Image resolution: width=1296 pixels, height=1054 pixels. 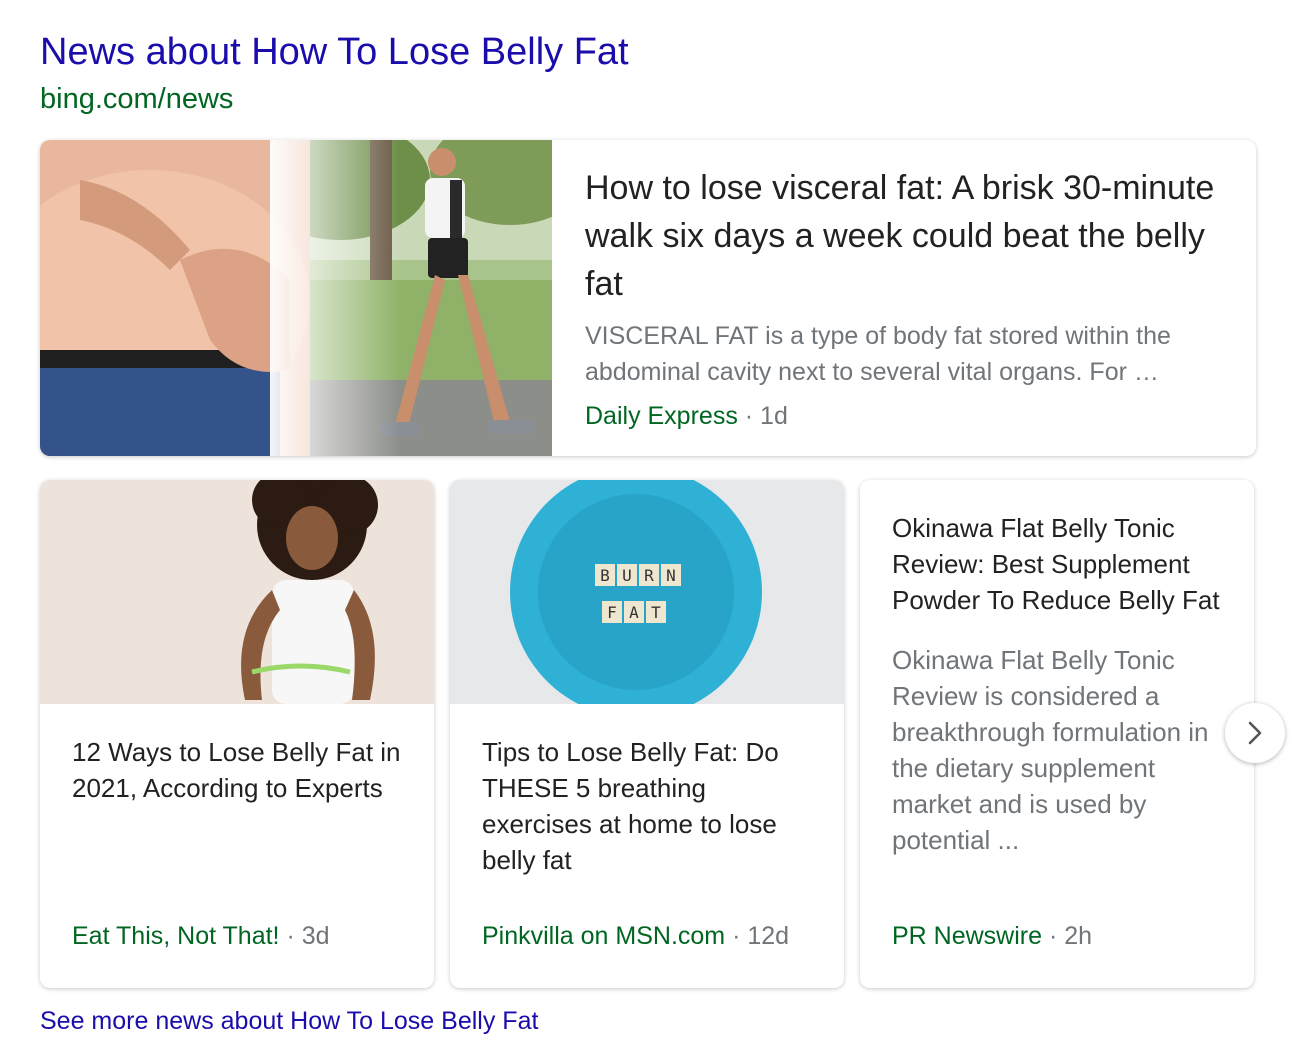 What do you see at coordinates (296, 298) in the screenshot?
I see `featured-image` at bounding box center [296, 298].